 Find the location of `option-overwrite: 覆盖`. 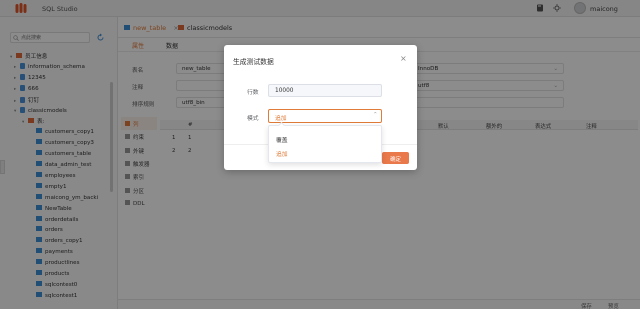

option-overwrite: 覆盖 is located at coordinates (325, 138).